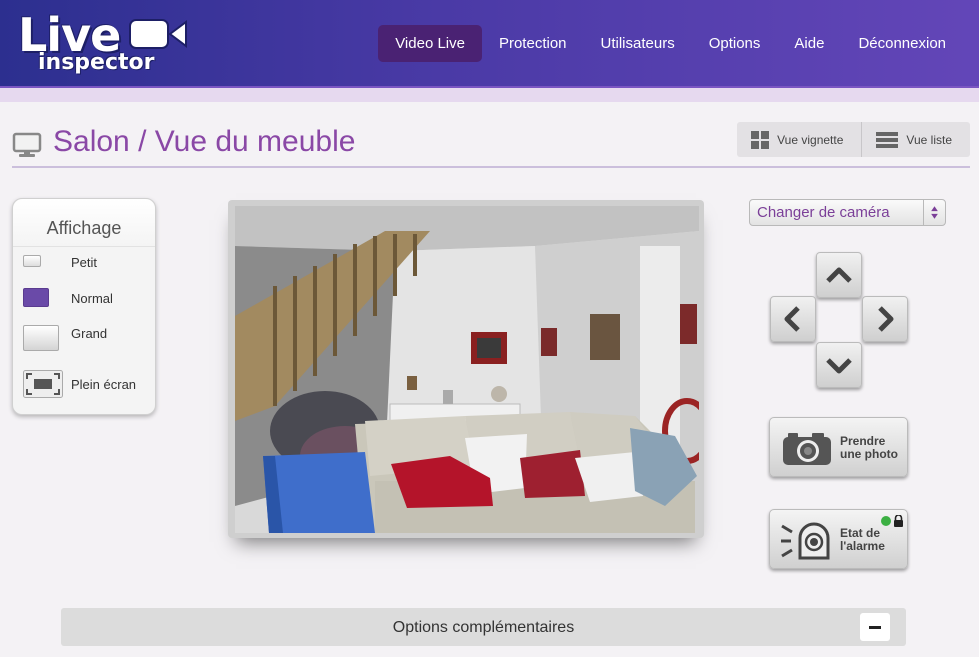 This screenshot has width=979, height=657. What do you see at coordinates (158, 34) in the screenshot?
I see `video-camera-icon` at bounding box center [158, 34].